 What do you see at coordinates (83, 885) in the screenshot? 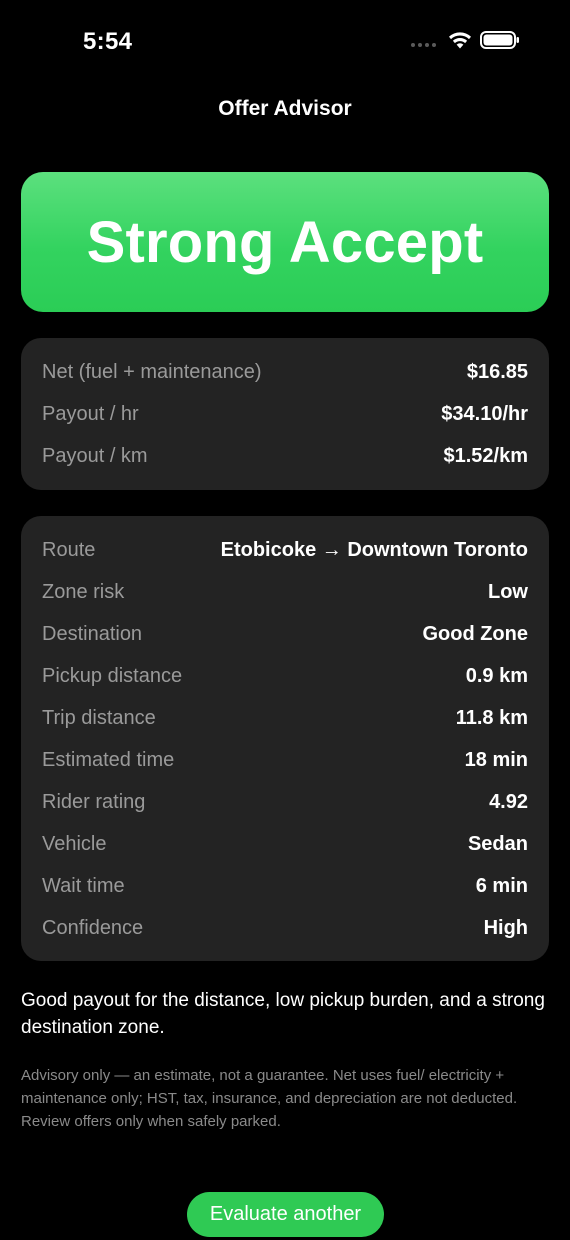
I see `wait-time-label: Wait time` at bounding box center [83, 885].